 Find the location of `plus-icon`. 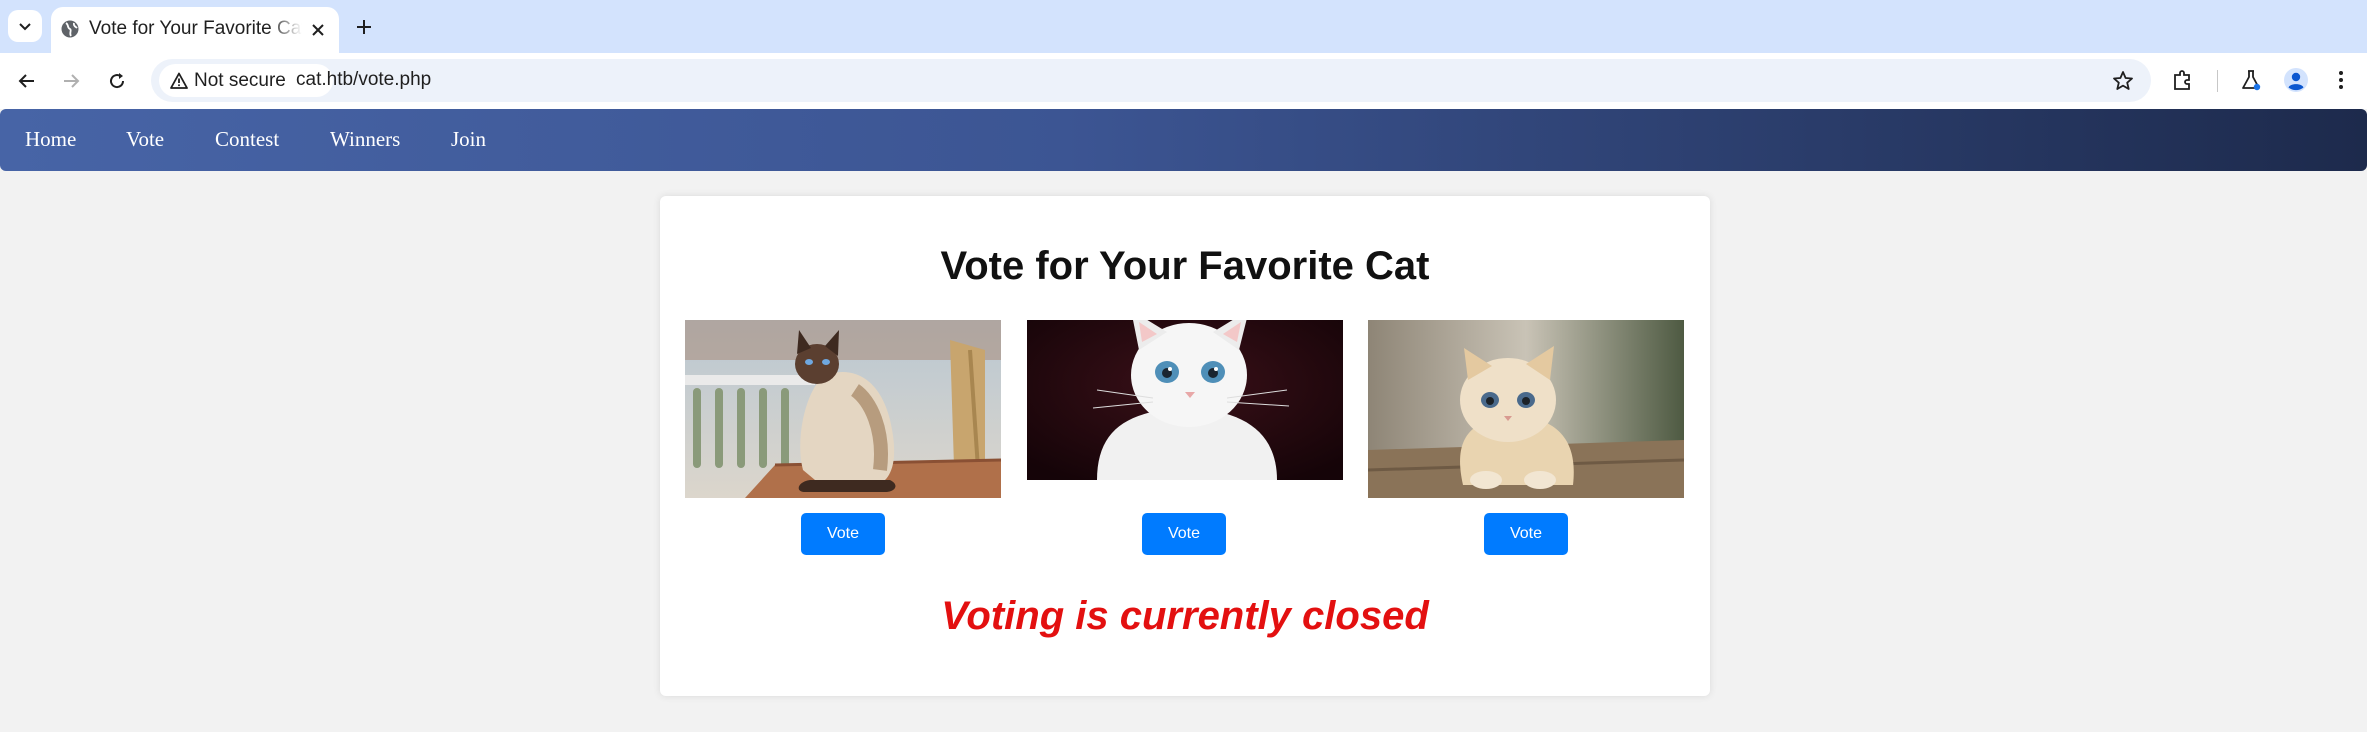

plus-icon is located at coordinates (364, 27).